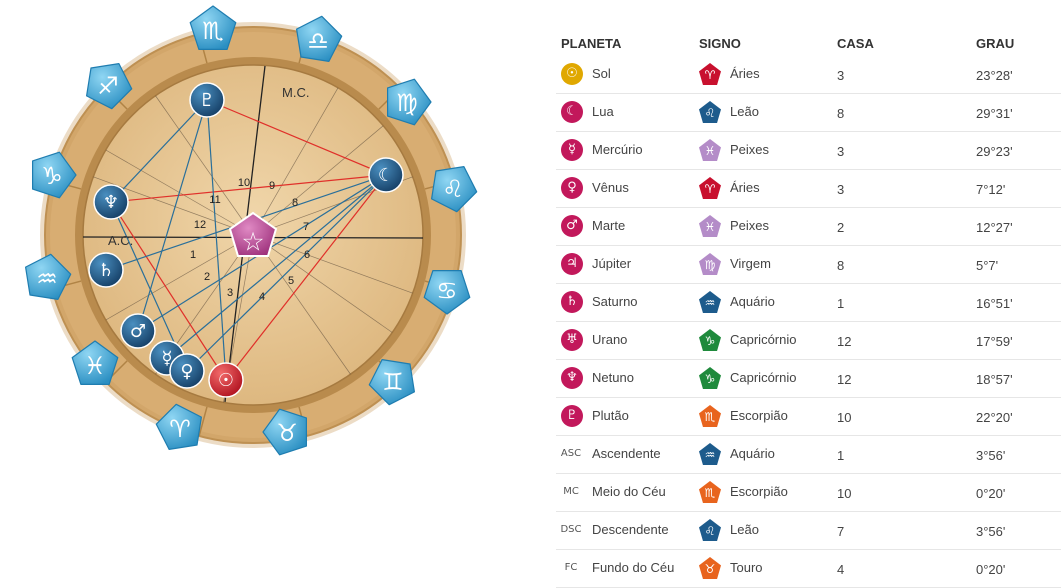  Describe the element at coordinates (994, 417) in the screenshot. I see `degree-value: 22°20'` at that location.